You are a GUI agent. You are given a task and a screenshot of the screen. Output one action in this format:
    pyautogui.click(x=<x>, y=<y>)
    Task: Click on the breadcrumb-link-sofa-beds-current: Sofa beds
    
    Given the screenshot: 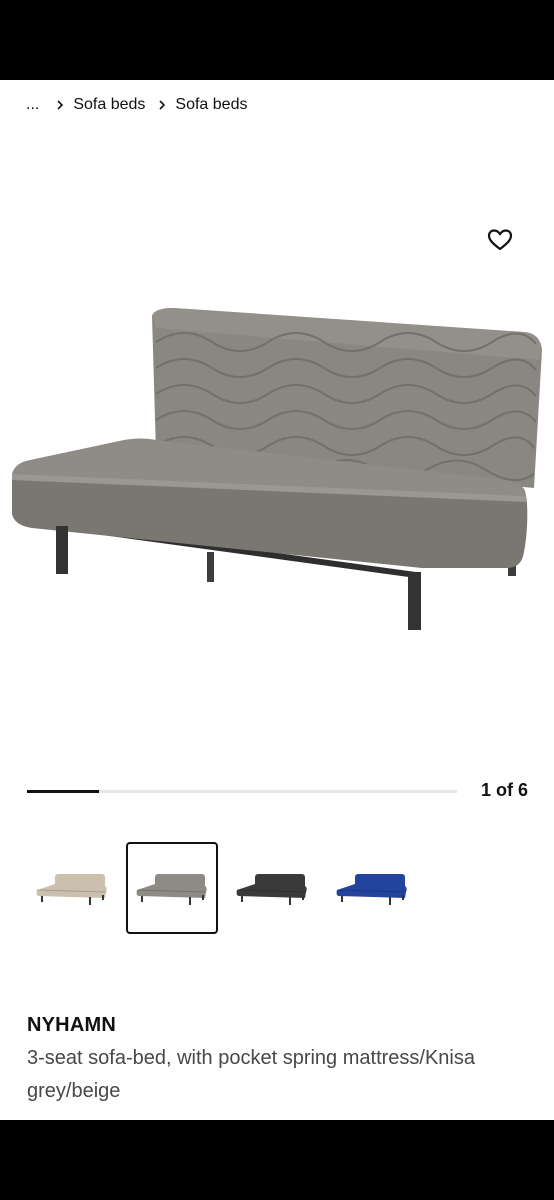 What is the action you would take?
    pyautogui.click(x=211, y=105)
    